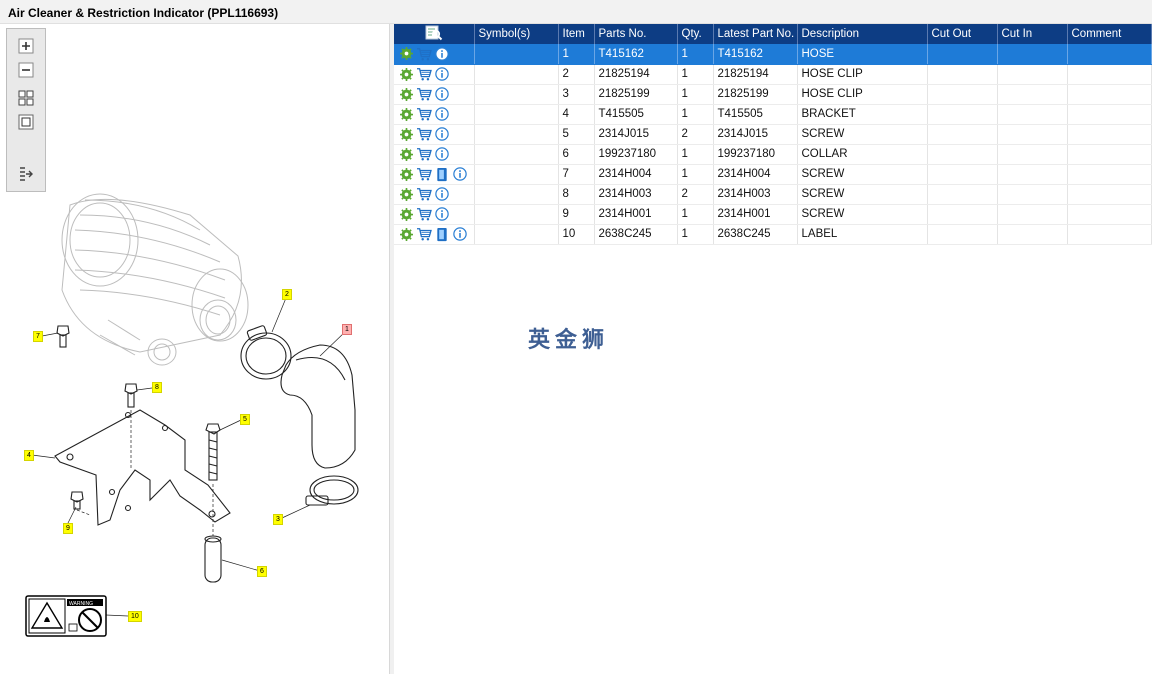  What do you see at coordinates (695, 134) in the screenshot?
I see `cell-qty: 2` at bounding box center [695, 134].